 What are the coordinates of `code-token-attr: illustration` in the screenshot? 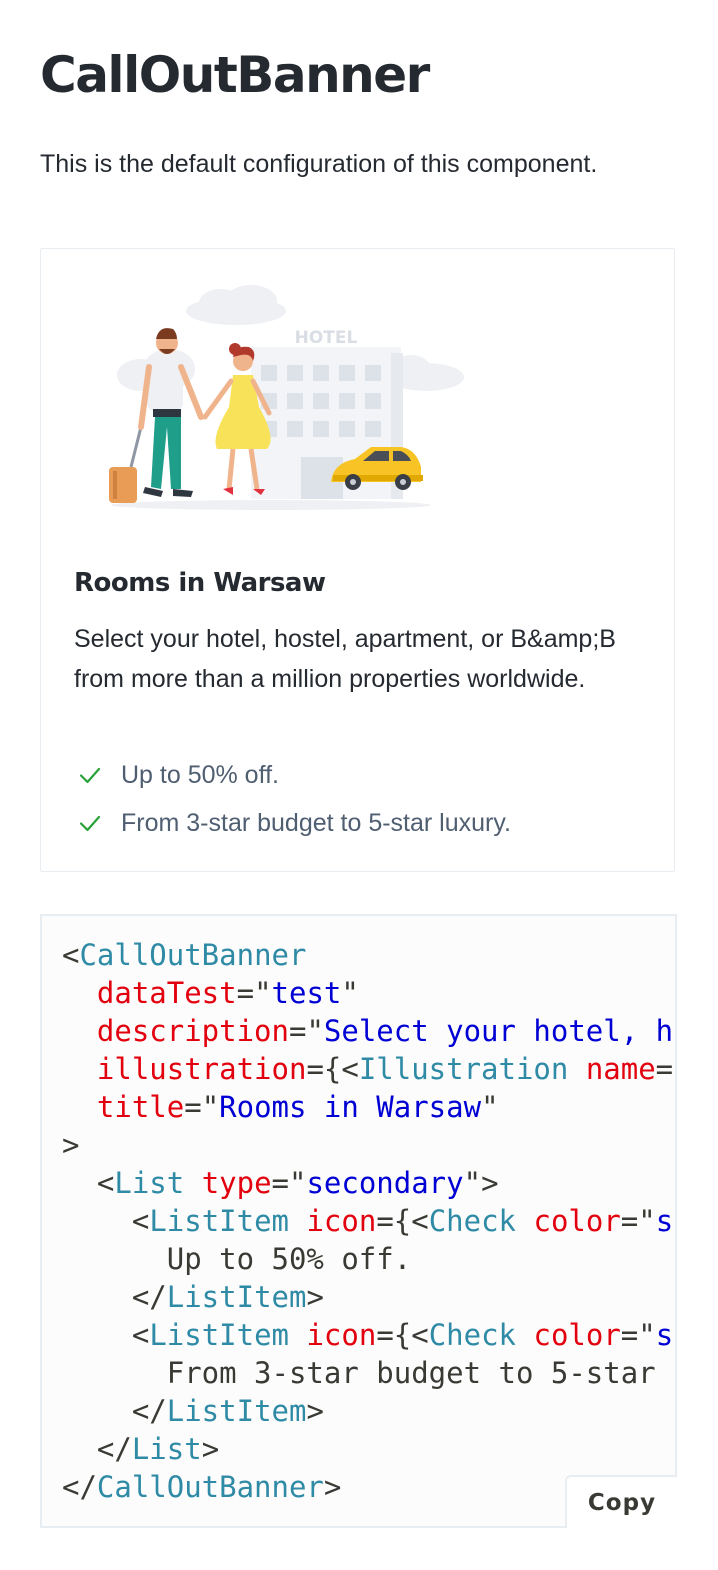 It's located at (201, 1069).